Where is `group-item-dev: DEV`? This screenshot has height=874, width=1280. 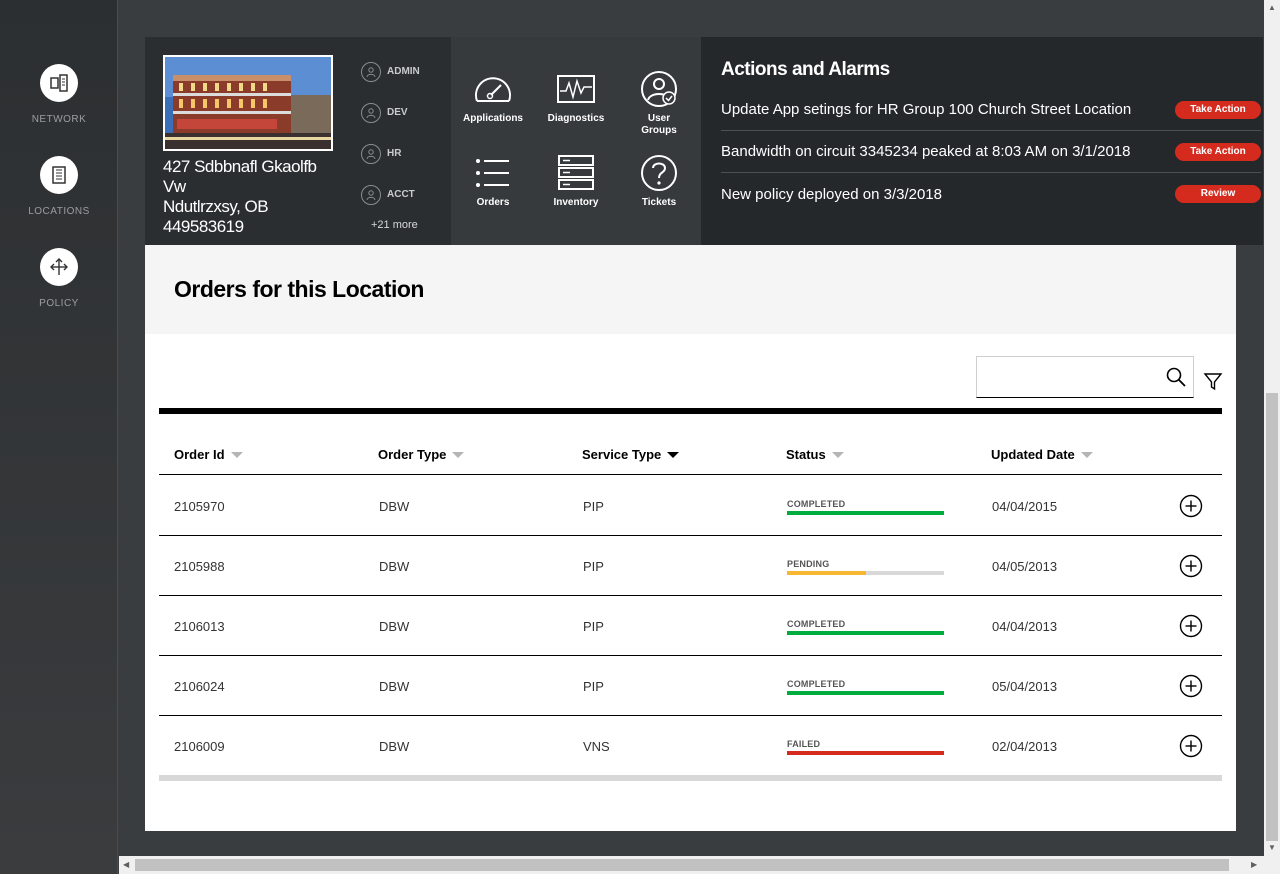 group-item-dev: DEV is located at coordinates (401, 112).